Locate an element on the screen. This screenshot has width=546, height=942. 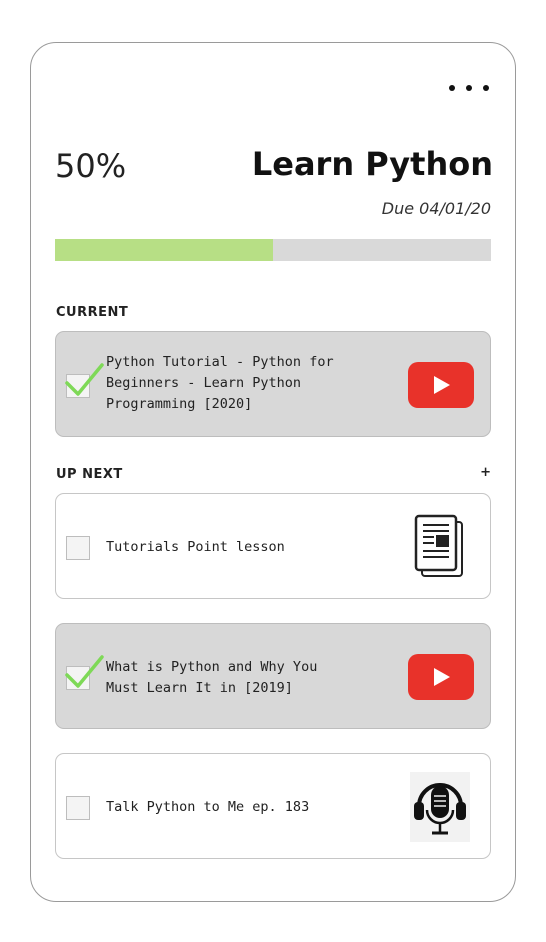
up-next-item-talk-python: Talk Python to Me ep. 183 is located at coordinates (273, 806).